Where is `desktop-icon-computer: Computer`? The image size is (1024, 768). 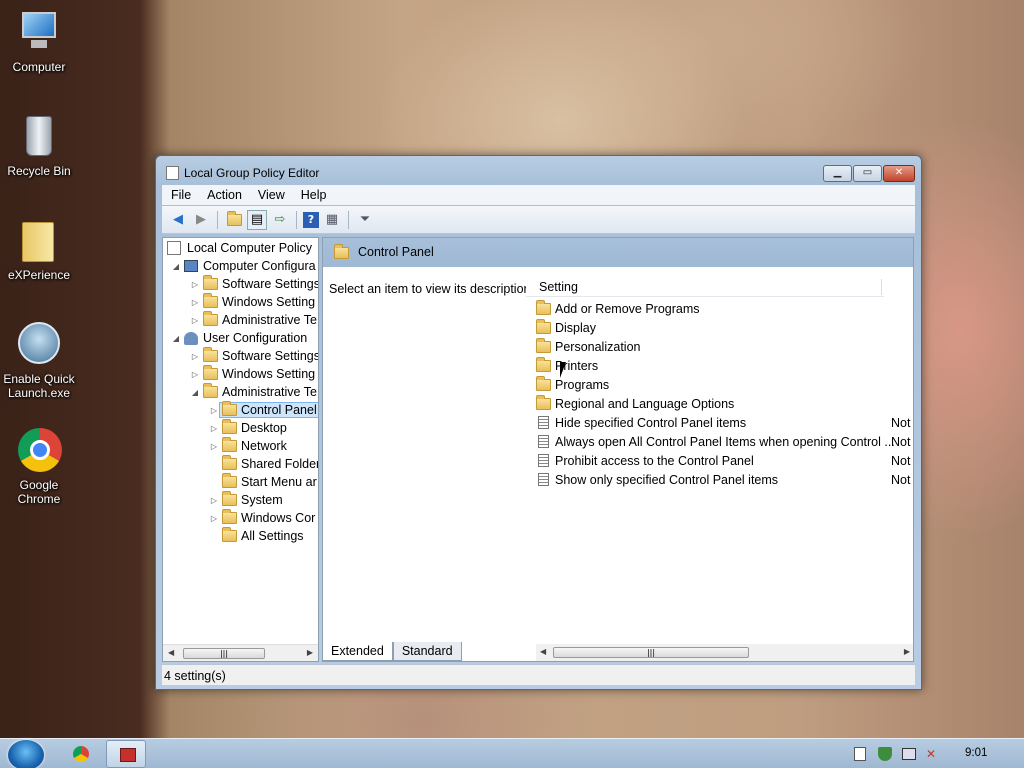 desktop-icon-computer: Computer is located at coordinates (39, 42).